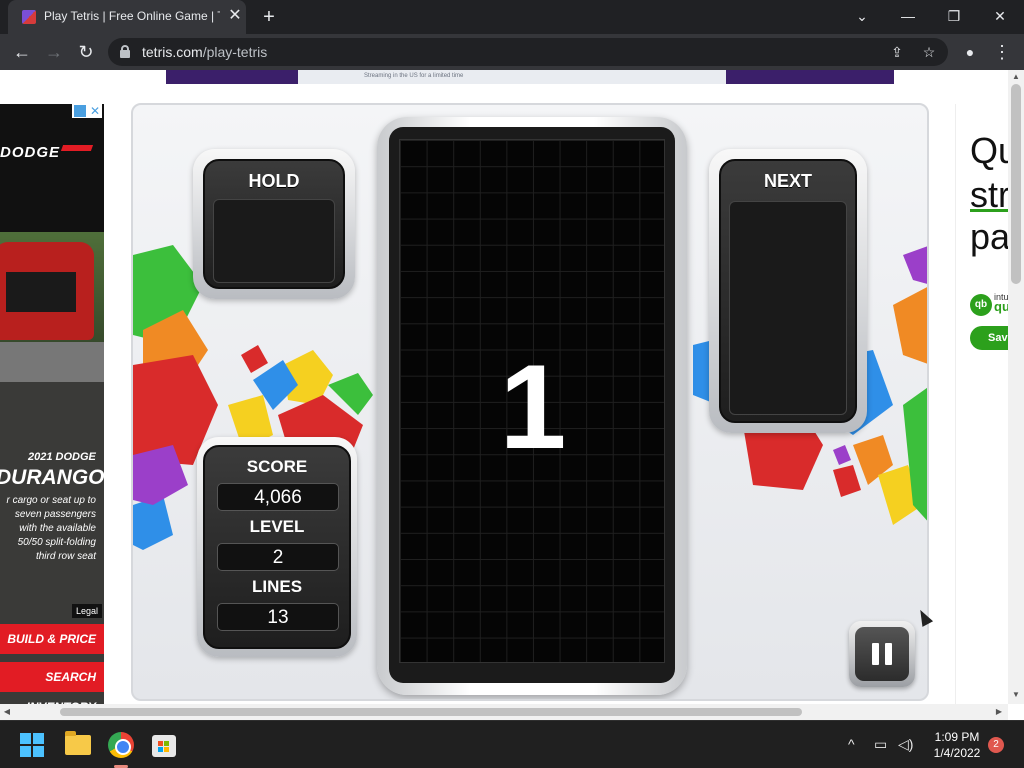  Describe the element at coordinates (52, 639) in the screenshot. I see `build-price-button: BUILD & PRICE` at that location.